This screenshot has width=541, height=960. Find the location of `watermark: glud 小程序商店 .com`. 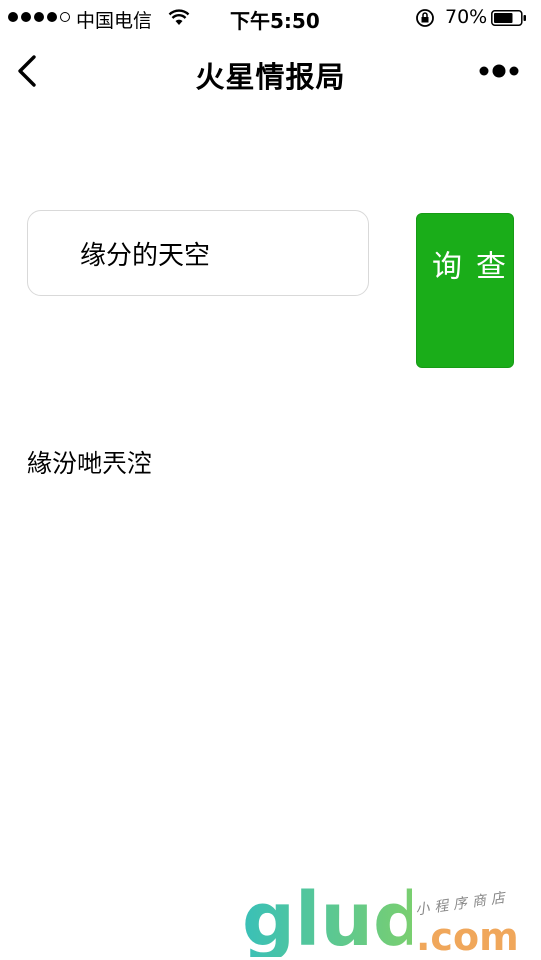

watermark: glud 小程序商店 .com is located at coordinates (390, 922).